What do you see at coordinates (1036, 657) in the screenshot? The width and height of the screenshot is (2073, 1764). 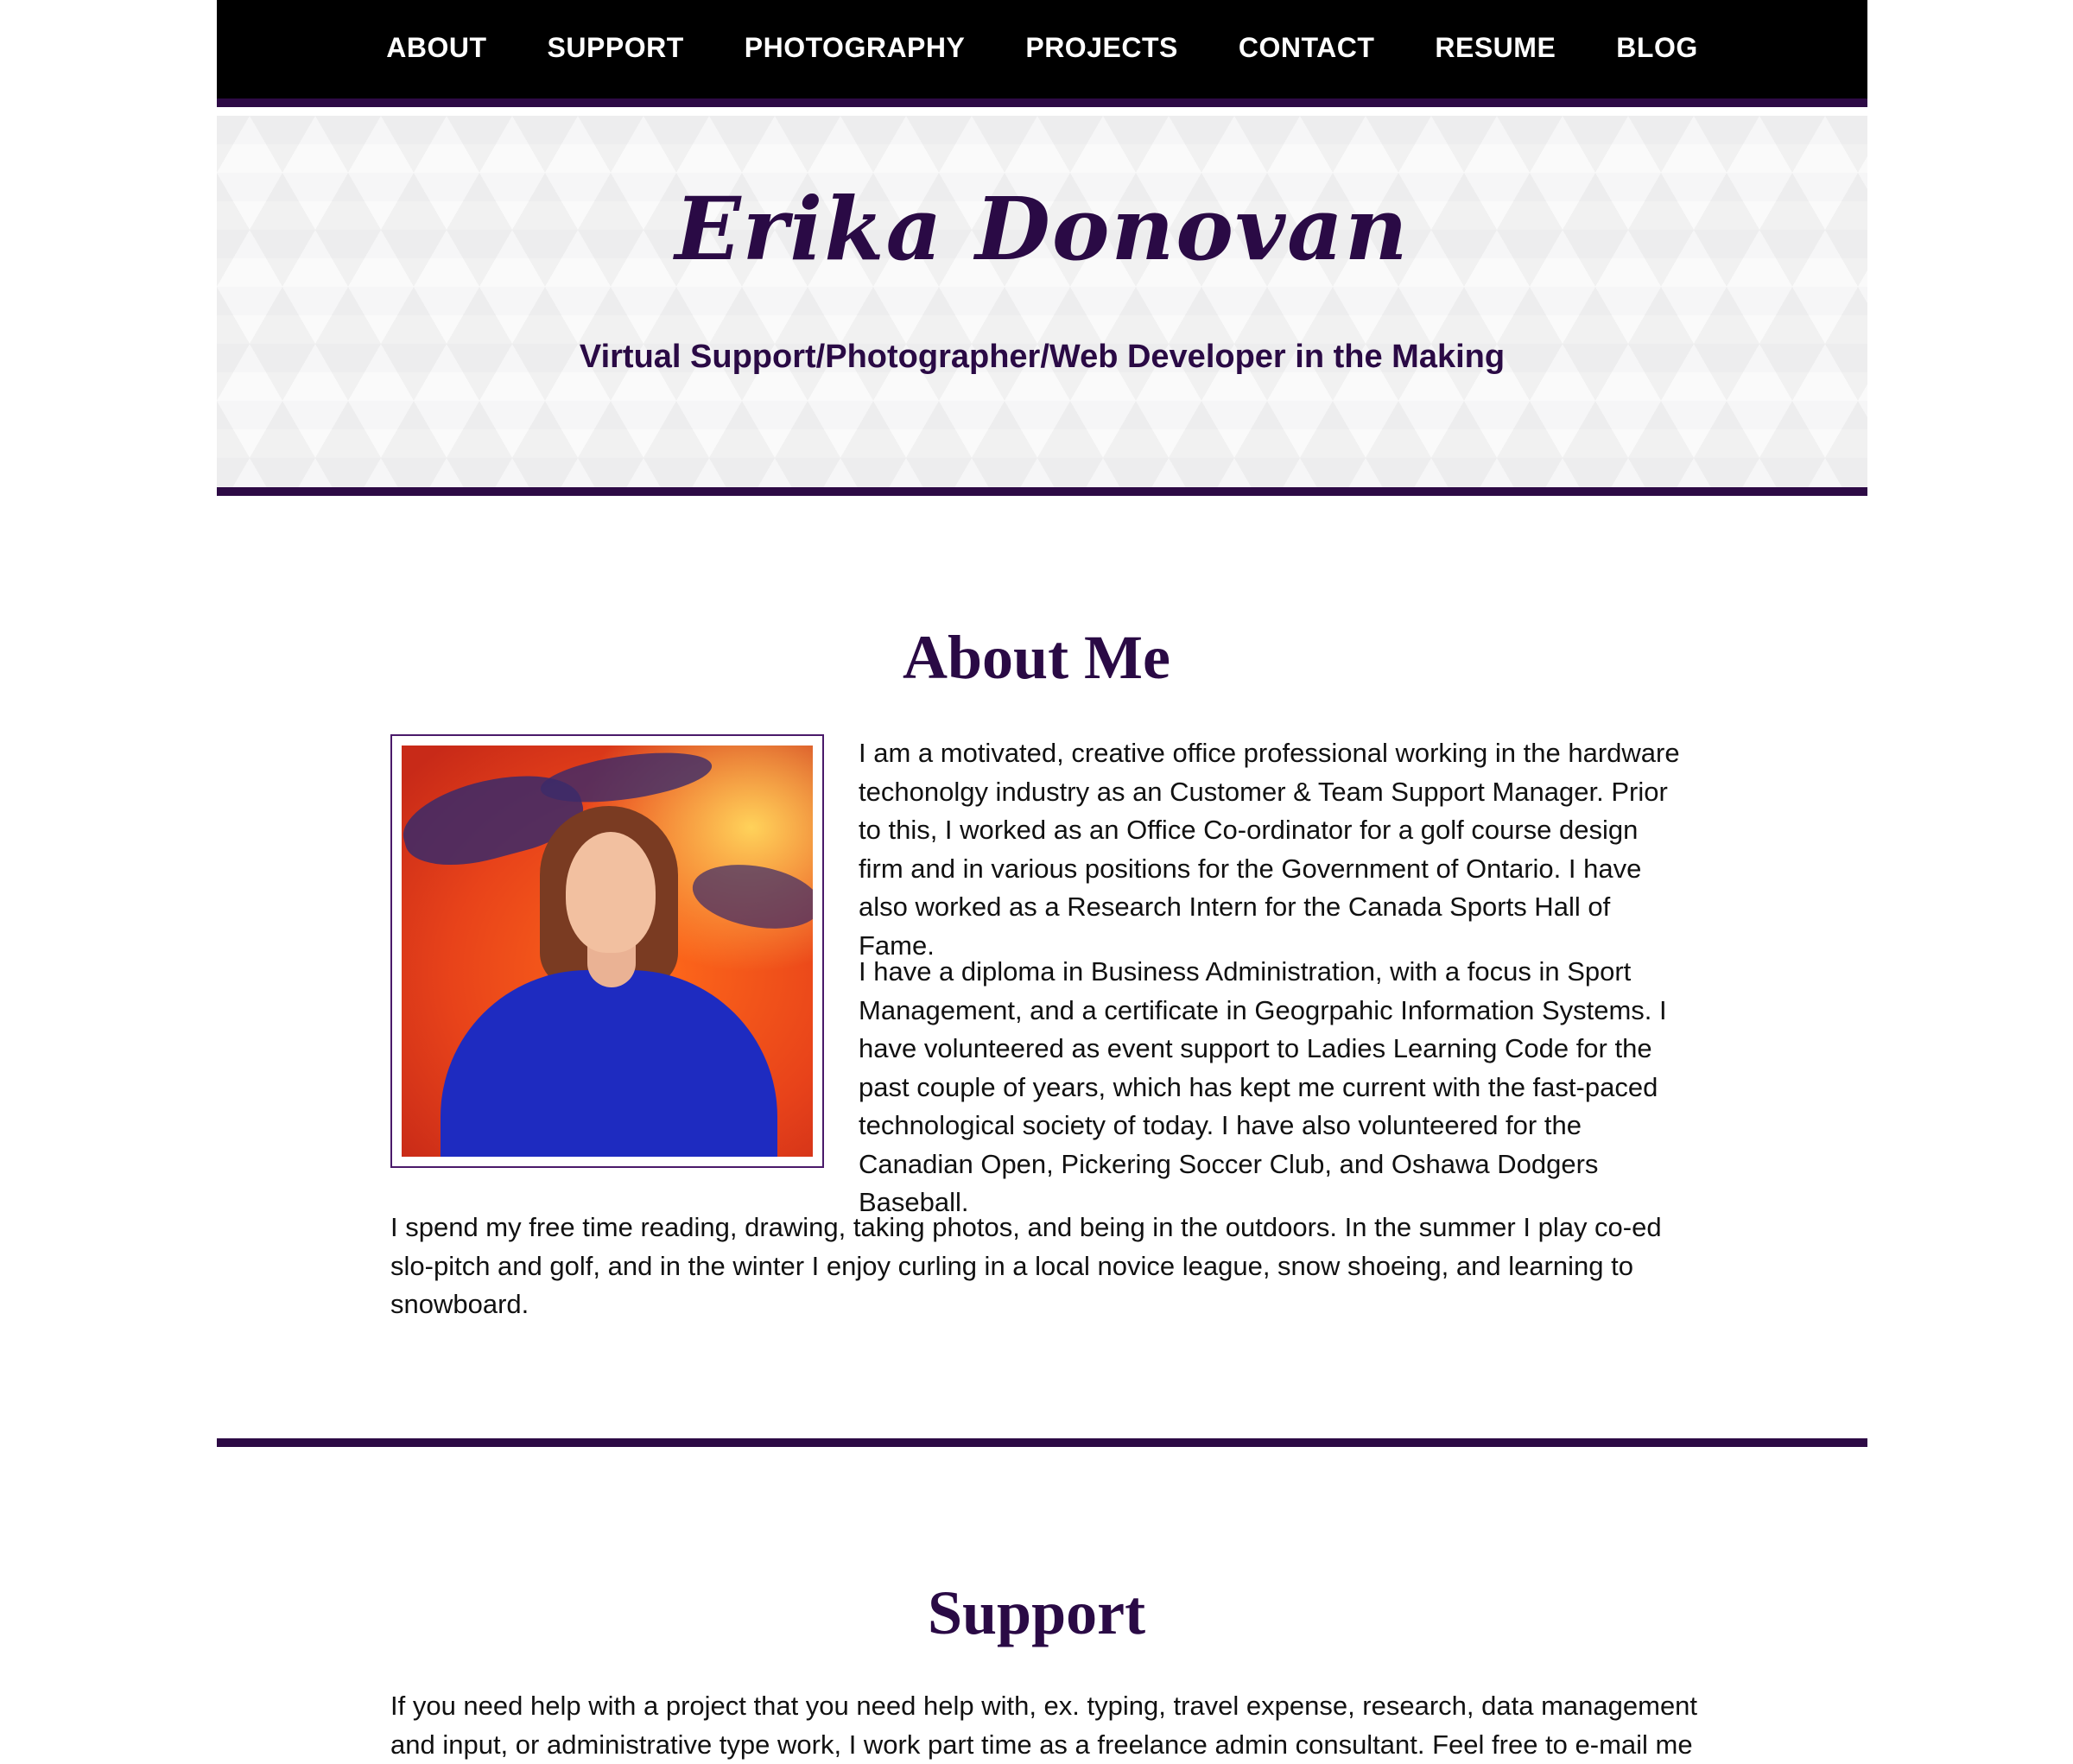 I see `about-section-title: About Me` at bounding box center [1036, 657].